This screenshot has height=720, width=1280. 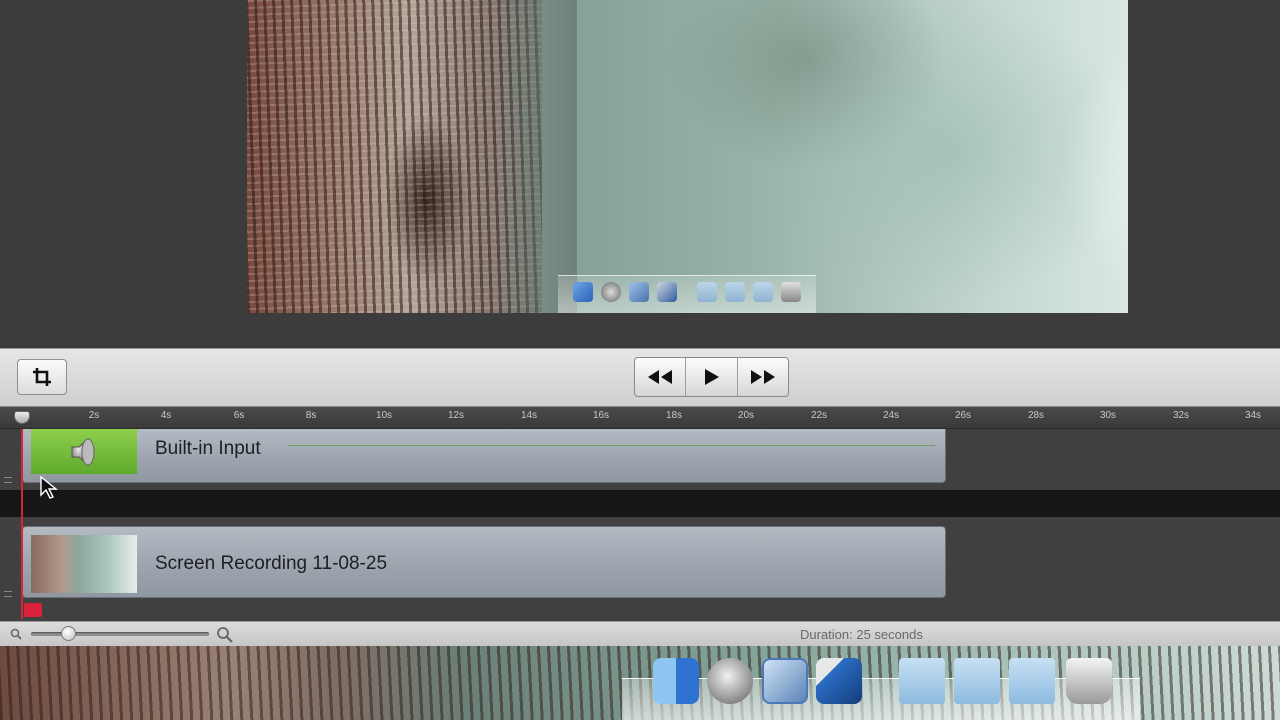 I want to click on preview-video-icon, so click(x=667, y=292).